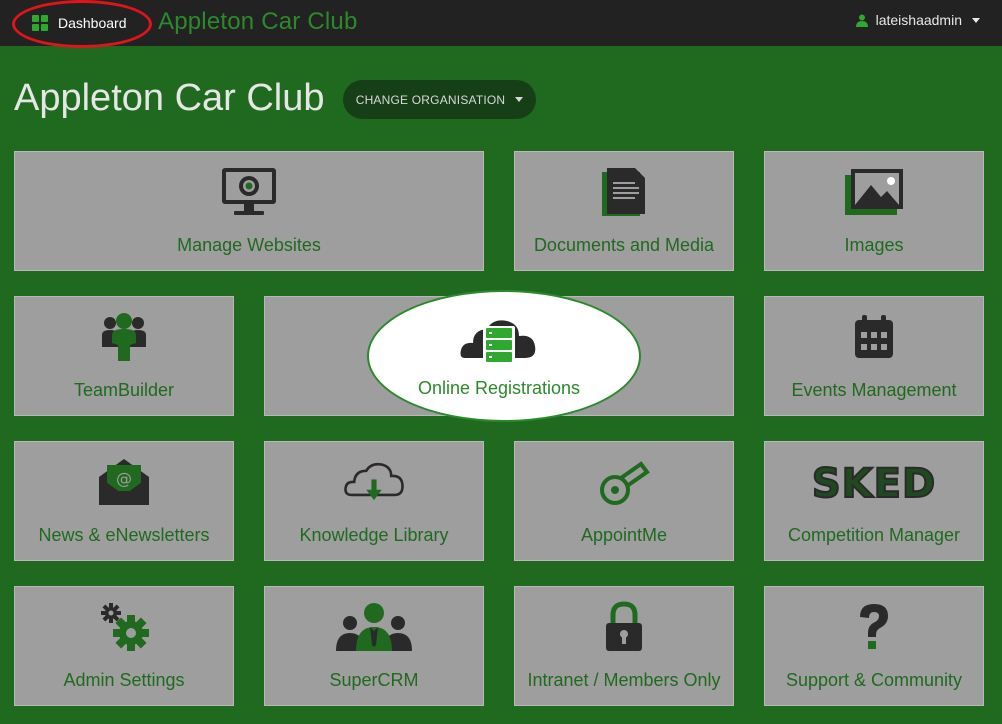 The height and width of the screenshot is (724, 1002). I want to click on tile-supercrm: SuperCRM, so click(374, 646).